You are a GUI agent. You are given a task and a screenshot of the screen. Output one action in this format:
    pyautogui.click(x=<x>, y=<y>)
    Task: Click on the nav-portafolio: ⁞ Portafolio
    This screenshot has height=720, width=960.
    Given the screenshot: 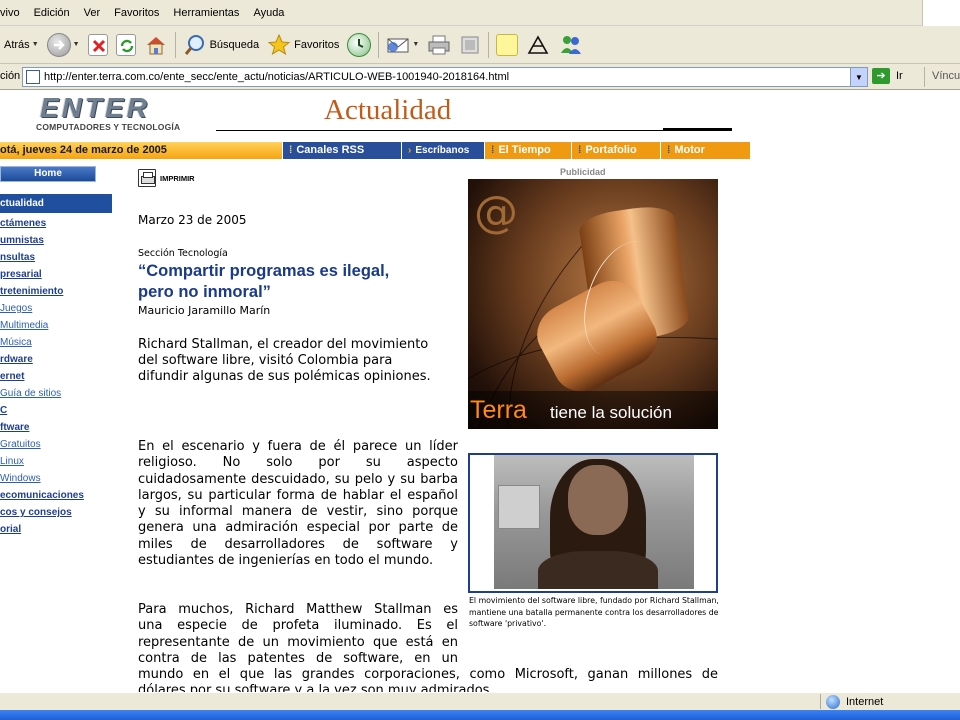 What is the action you would take?
    pyautogui.click(x=615, y=150)
    